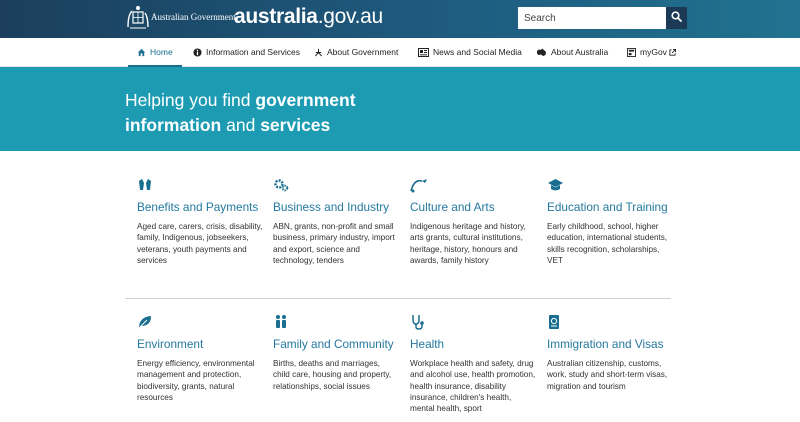 This screenshot has width=800, height=422. I want to click on coat-of-arms-icon, so click(138, 18).